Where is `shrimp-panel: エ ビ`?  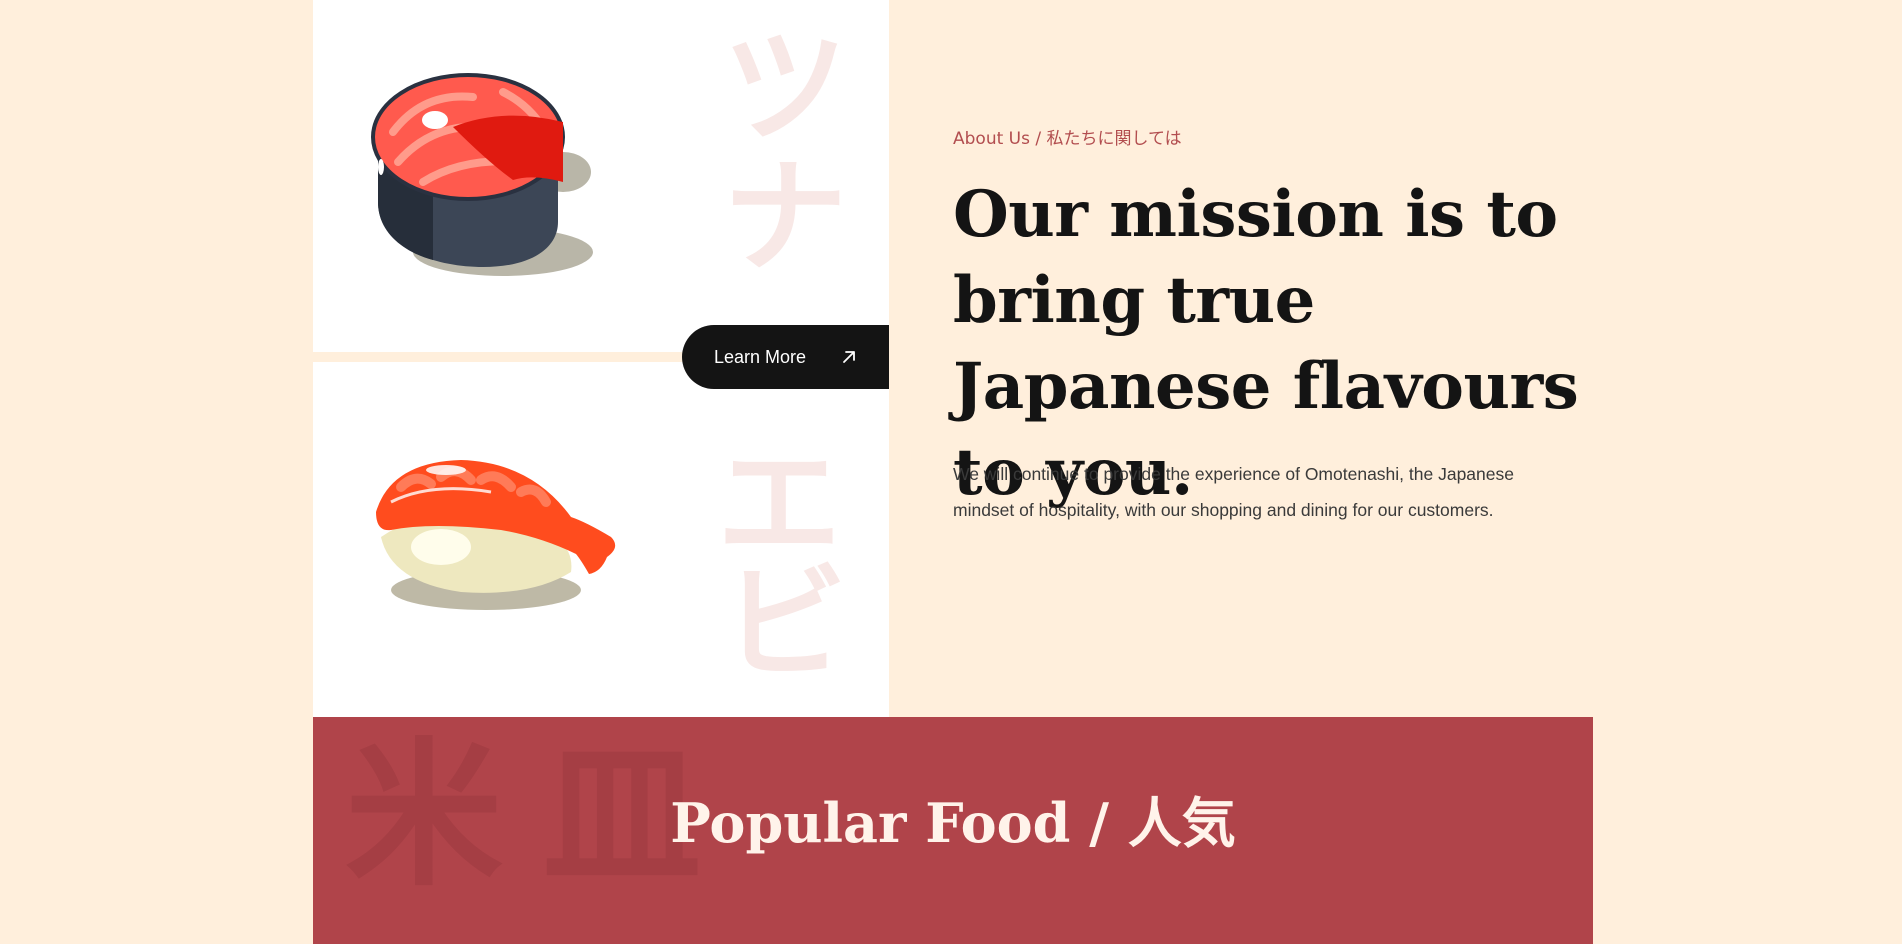
shrimp-panel: エ ビ is located at coordinates (601, 539).